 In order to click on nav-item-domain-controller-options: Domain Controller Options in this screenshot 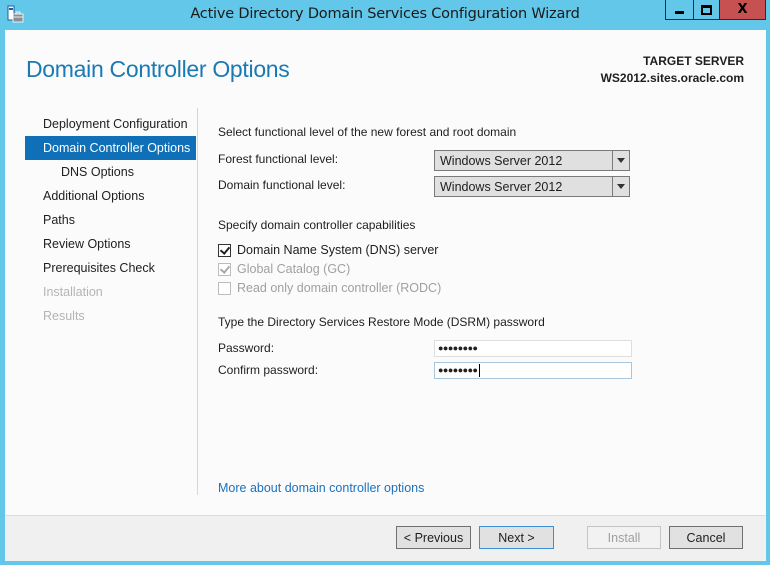, I will do `click(110, 148)`.